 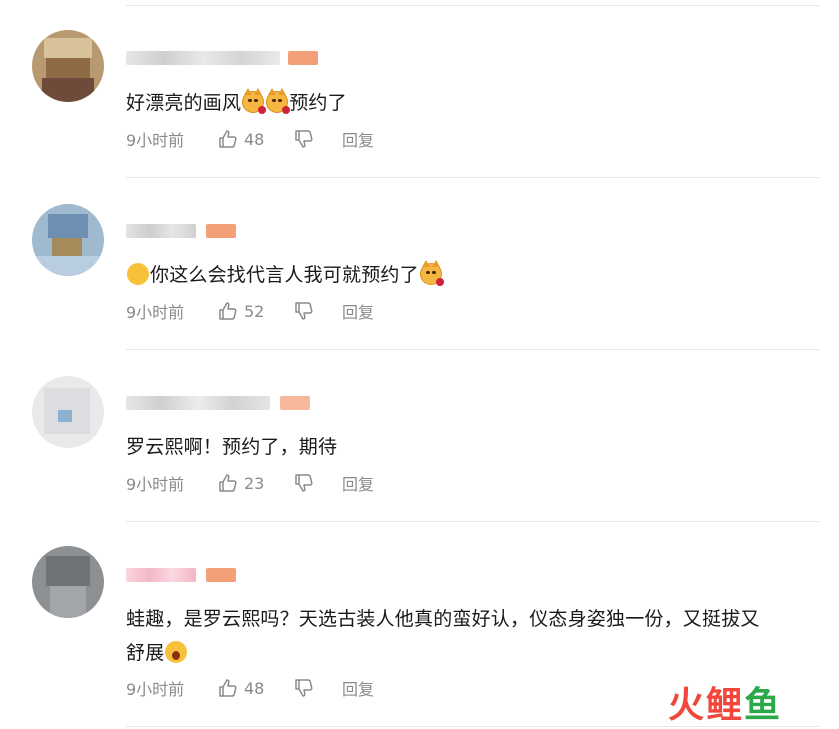 I want to click on like-button: 52, so click(x=256, y=311).